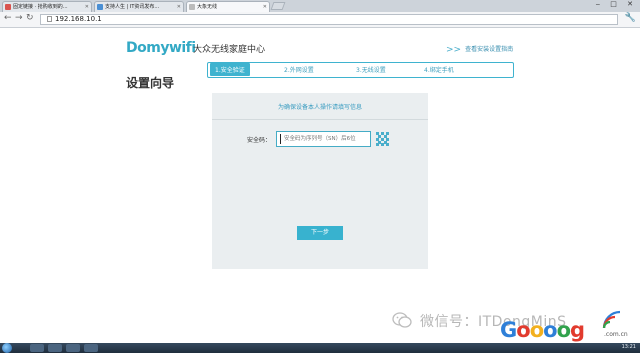  What do you see at coordinates (577, 330) in the screenshot?
I see `logo-letter: g` at bounding box center [577, 330].